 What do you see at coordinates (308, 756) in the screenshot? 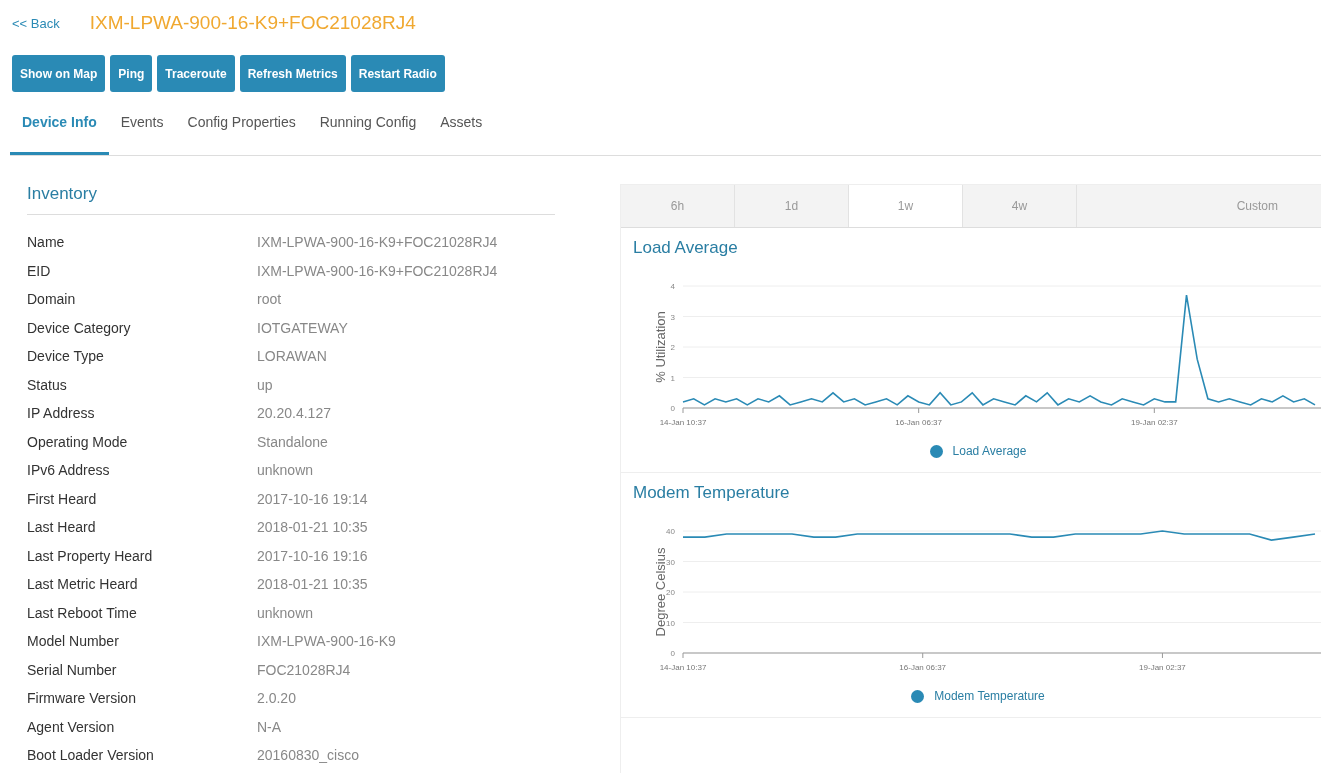
I see `field-value: 20160830_cisco` at bounding box center [308, 756].